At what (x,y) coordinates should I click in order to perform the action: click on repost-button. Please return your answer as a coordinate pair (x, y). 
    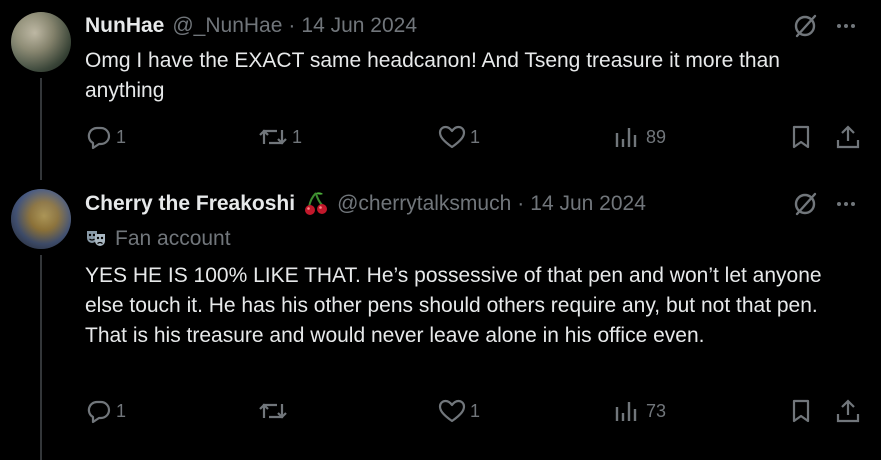
    Looking at the image, I should click on (275, 411).